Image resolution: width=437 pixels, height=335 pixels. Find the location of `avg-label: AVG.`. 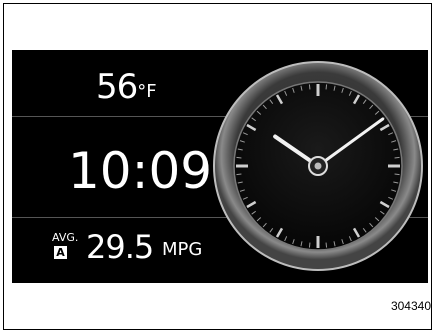

avg-label: AVG. is located at coordinates (65, 237).